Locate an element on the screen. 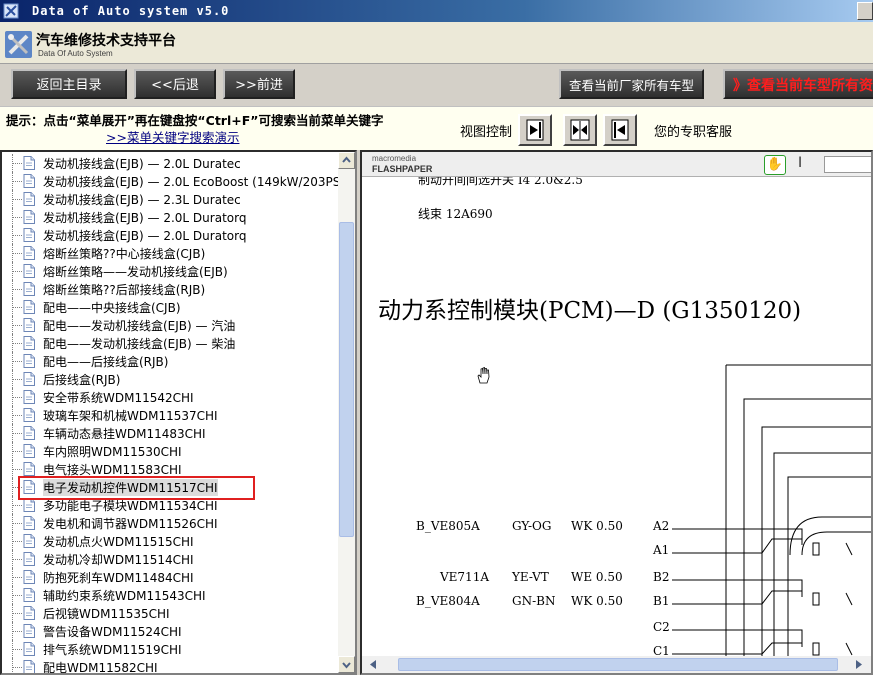 The height and width of the screenshot is (675, 873). signal-color: YE-VT is located at coordinates (530, 577).